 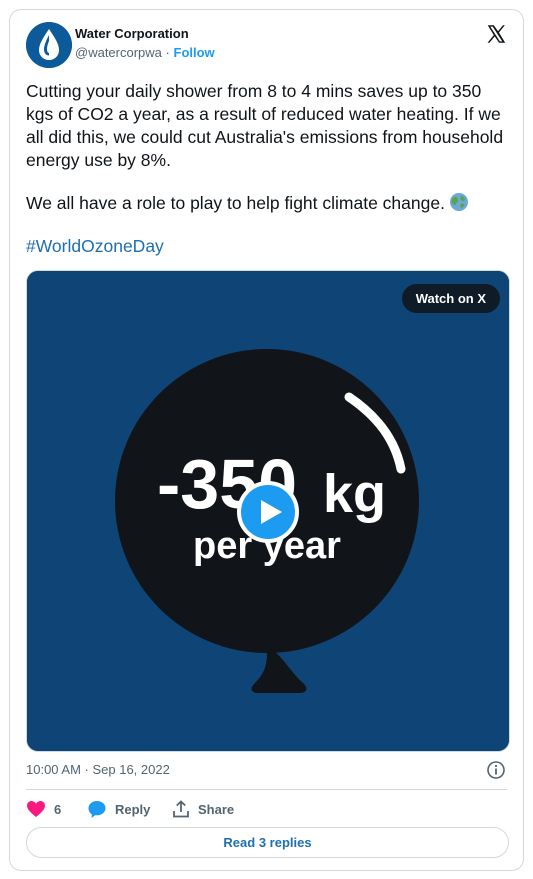 I want to click on share-icon, so click(x=181, y=809).